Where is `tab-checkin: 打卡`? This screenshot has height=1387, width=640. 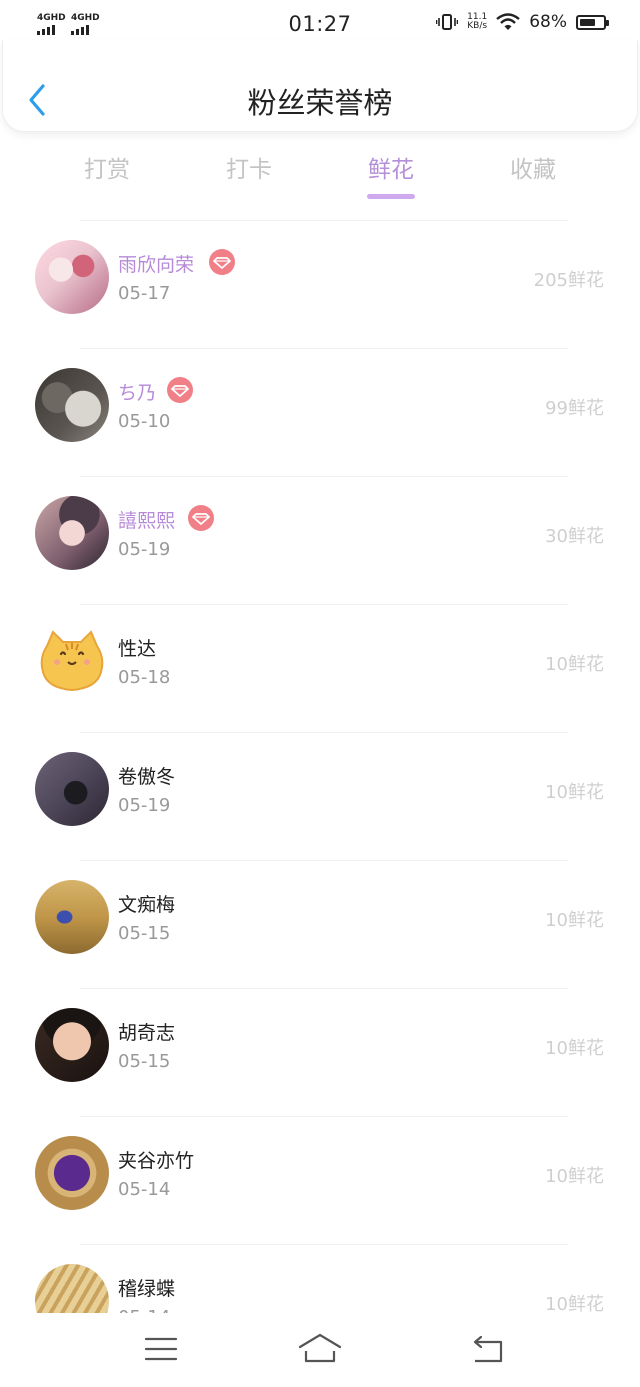 tab-checkin: 打卡 is located at coordinates (249, 178).